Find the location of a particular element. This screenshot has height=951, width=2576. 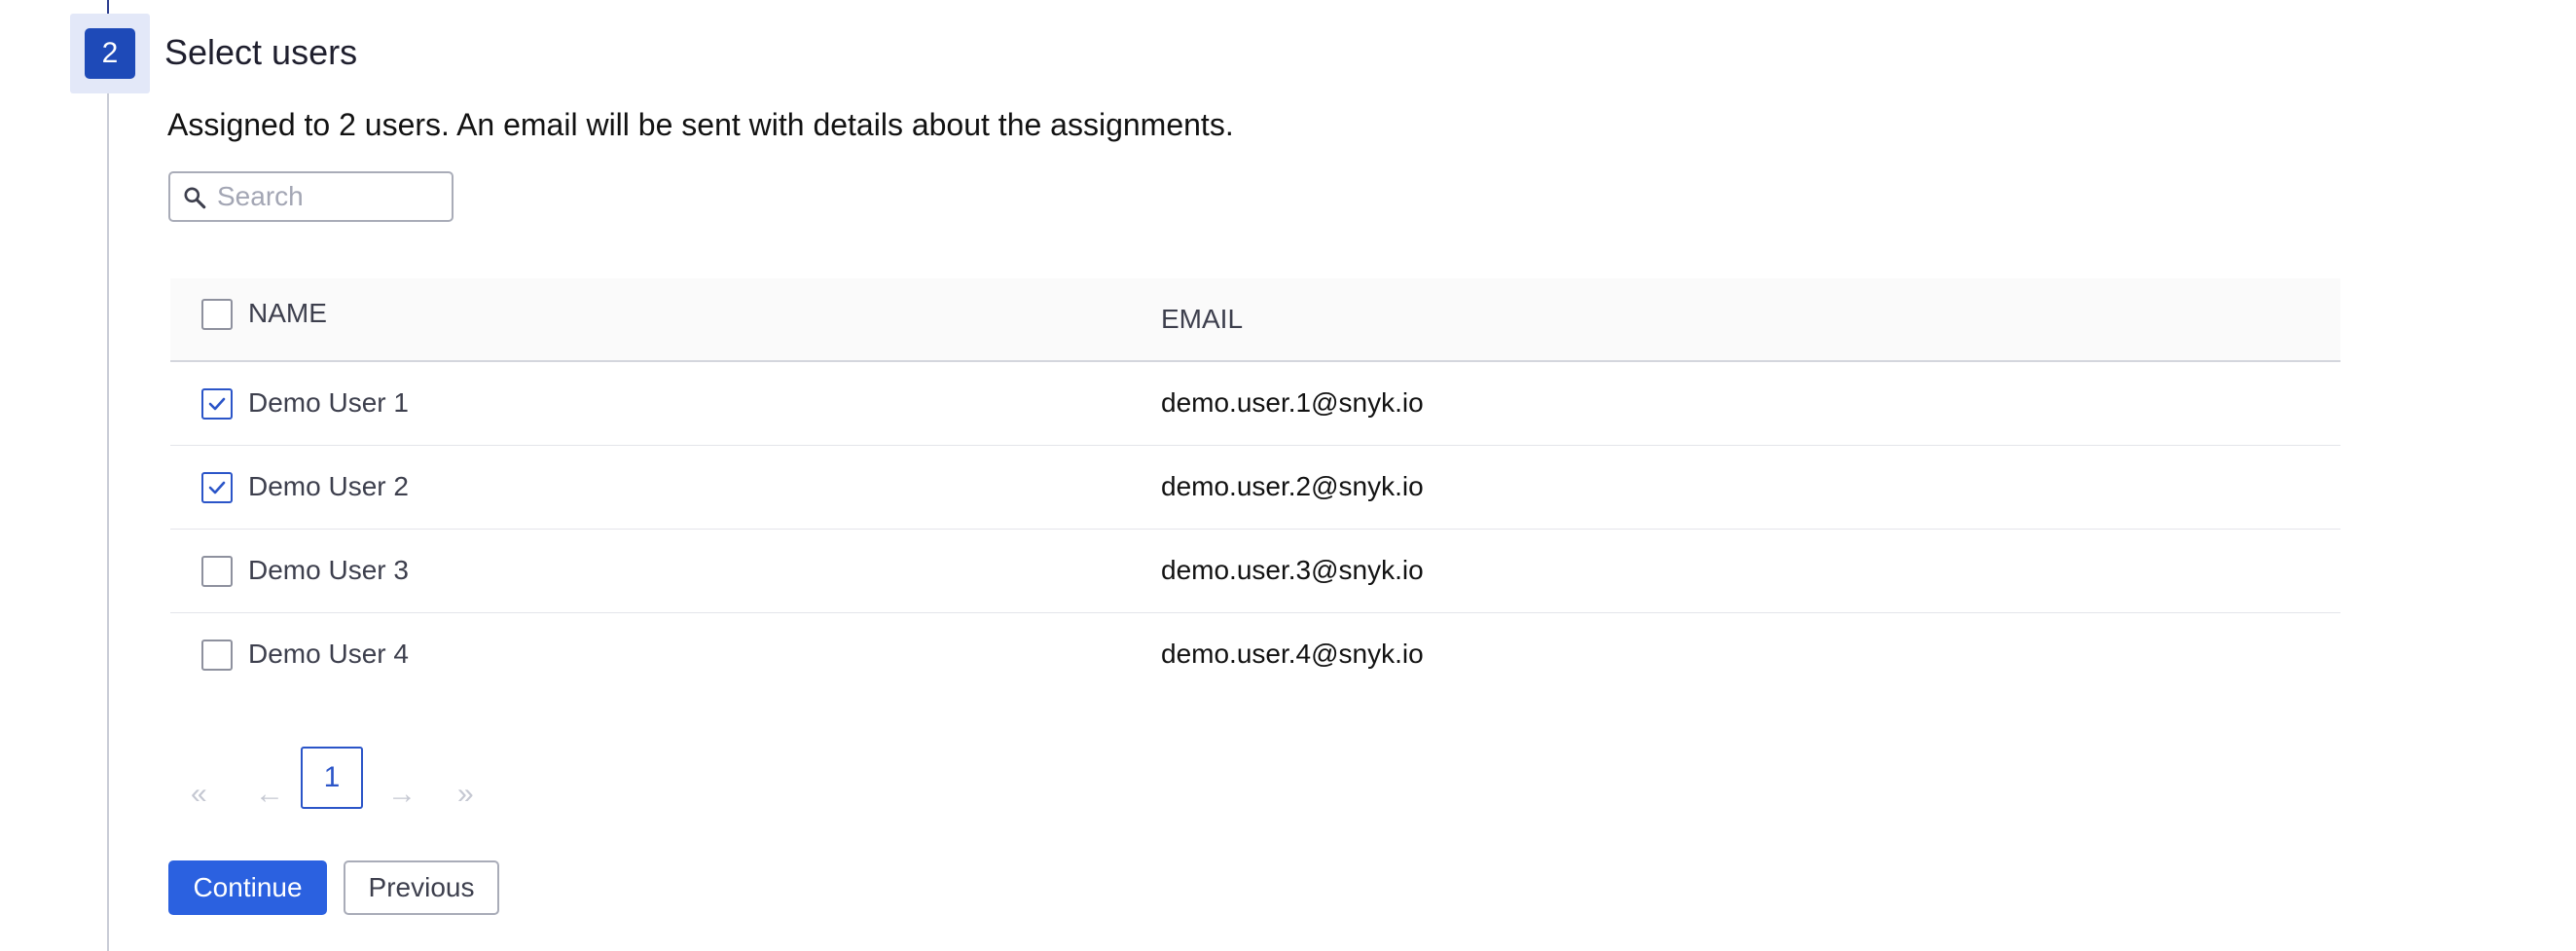

pagination-prev-button: ← is located at coordinates (269, 795).